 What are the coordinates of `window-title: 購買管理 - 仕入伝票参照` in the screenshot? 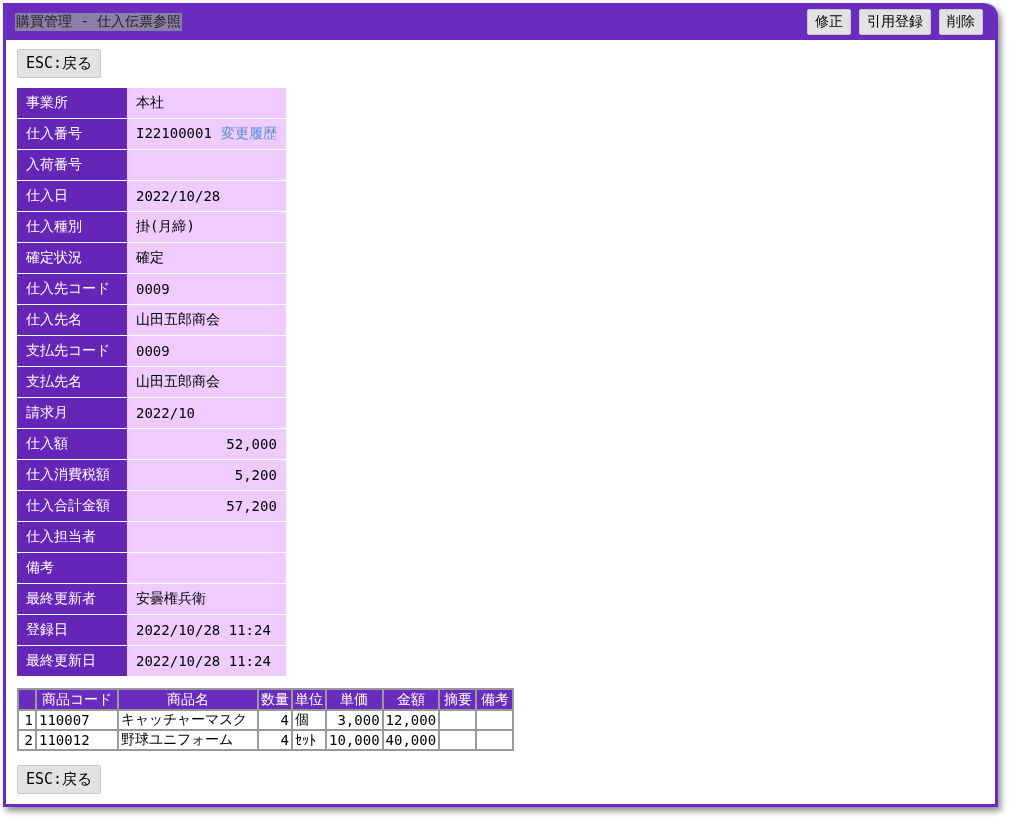 It's located at (99, 21).